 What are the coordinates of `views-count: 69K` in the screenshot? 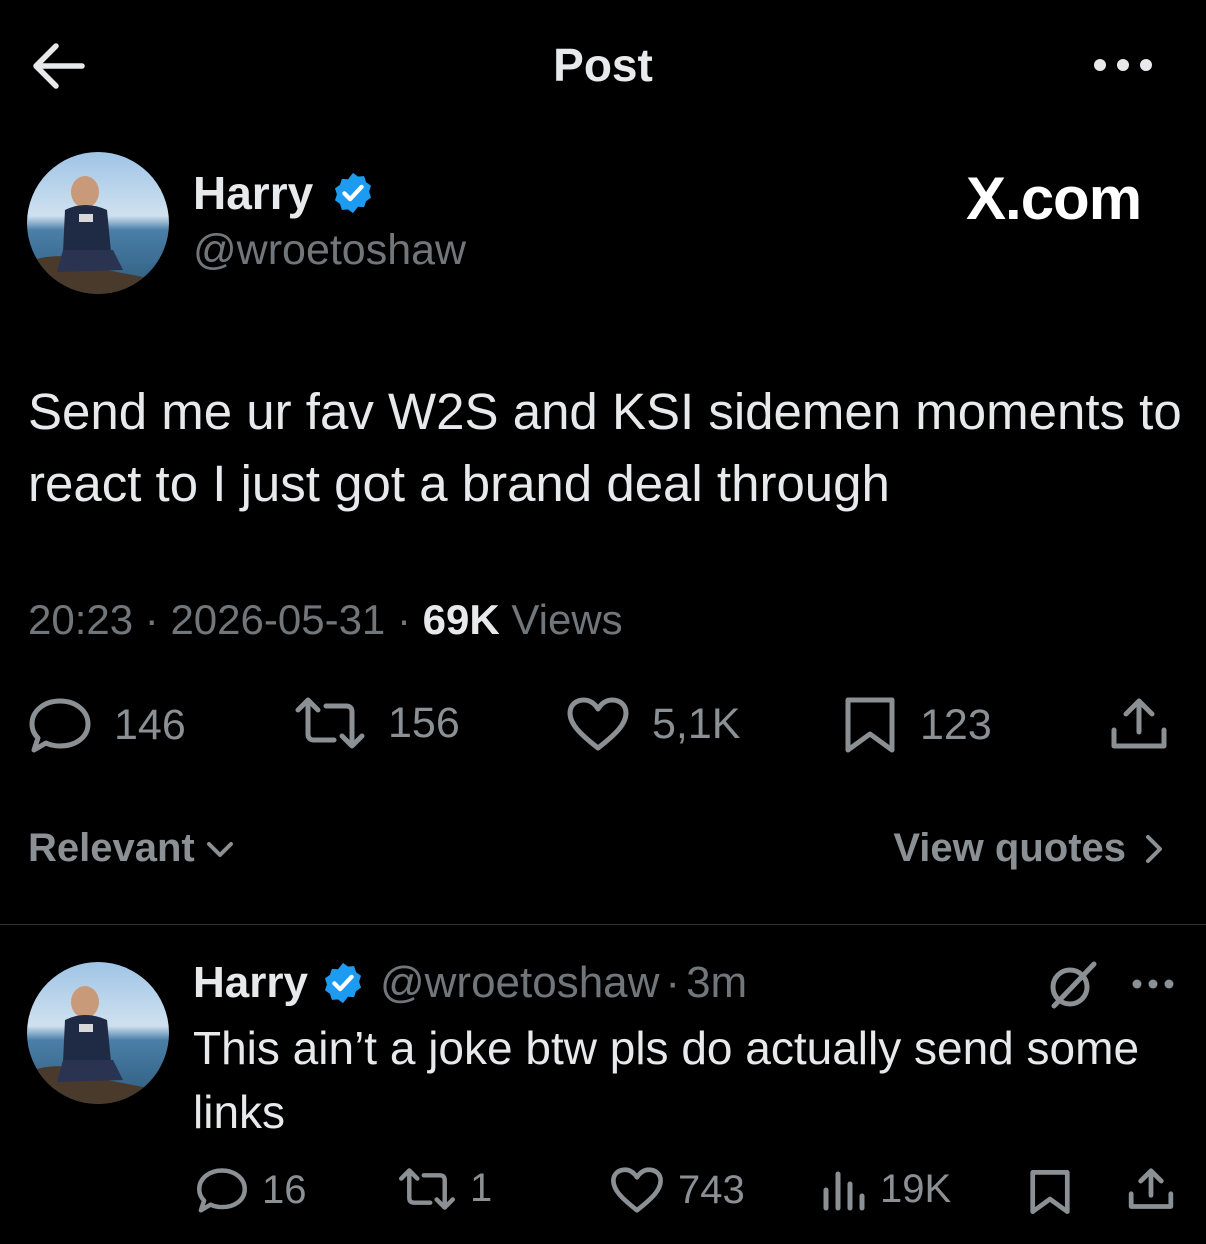 It's located at (461, 619).